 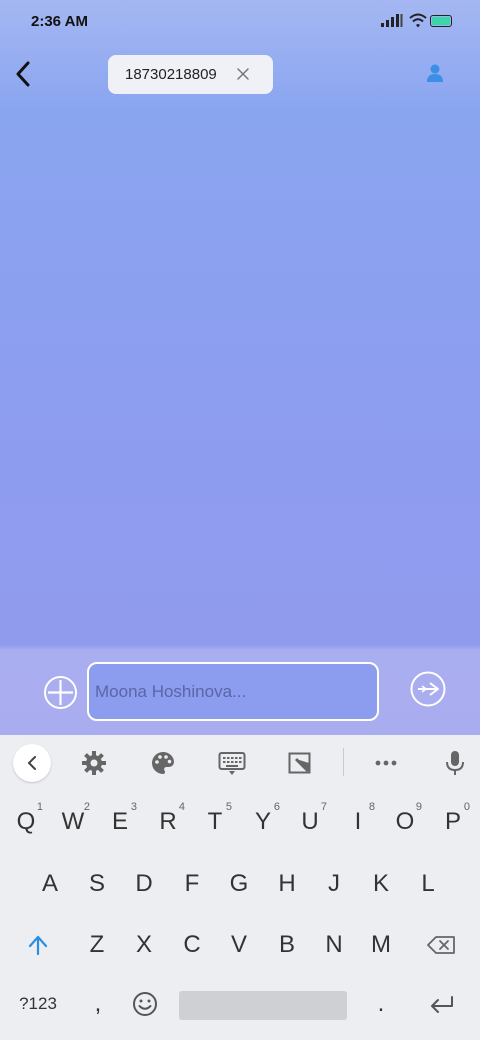 What do you see at coordinates (455, 763) in the screenshot?
I see `microphone-icon` at bounding box center [455, 763].